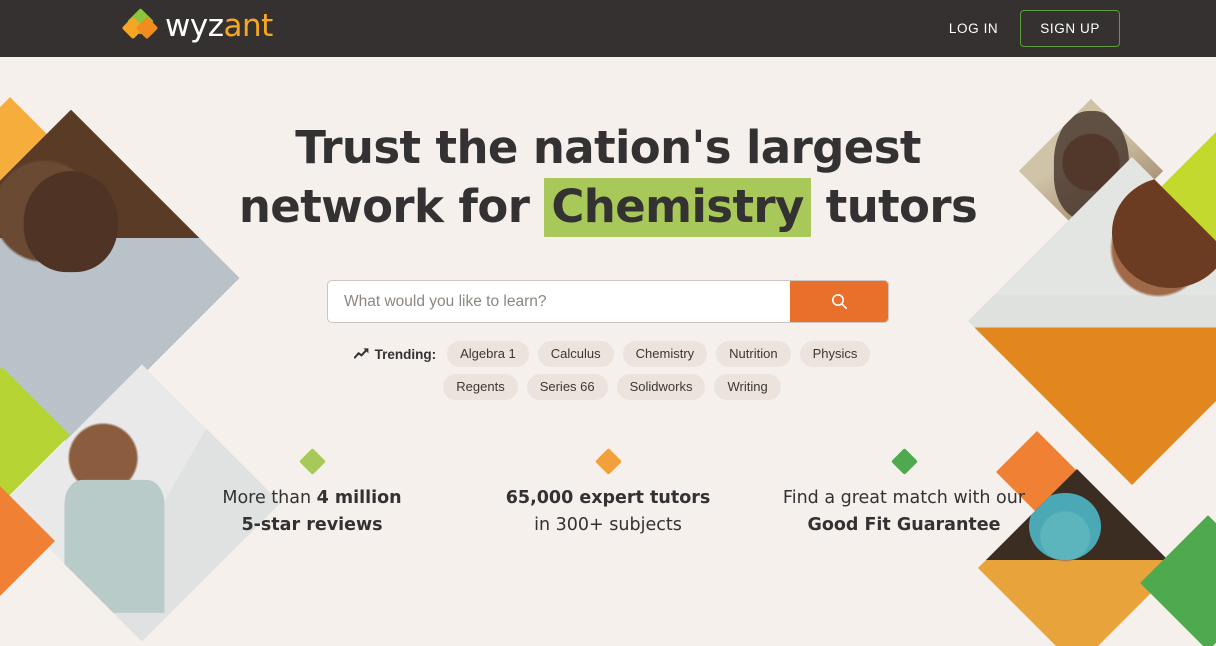  I want to click on stat-guarantee-prefix: Find a great match with our, so click(904, 498).